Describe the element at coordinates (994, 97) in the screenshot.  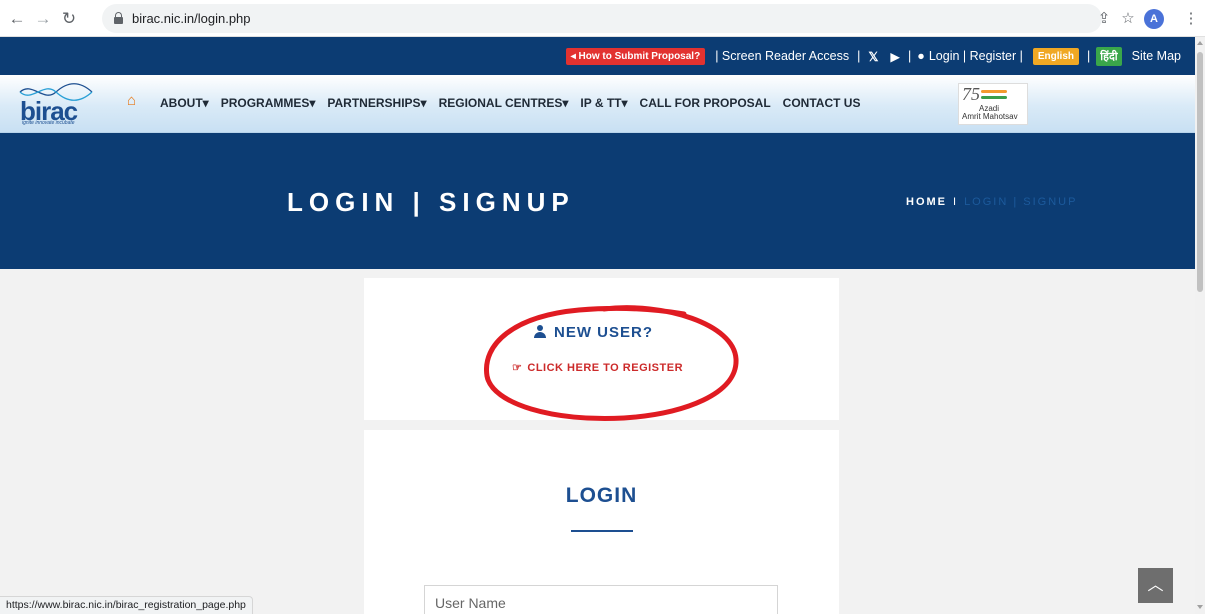
I see `green-stripe` at that location.